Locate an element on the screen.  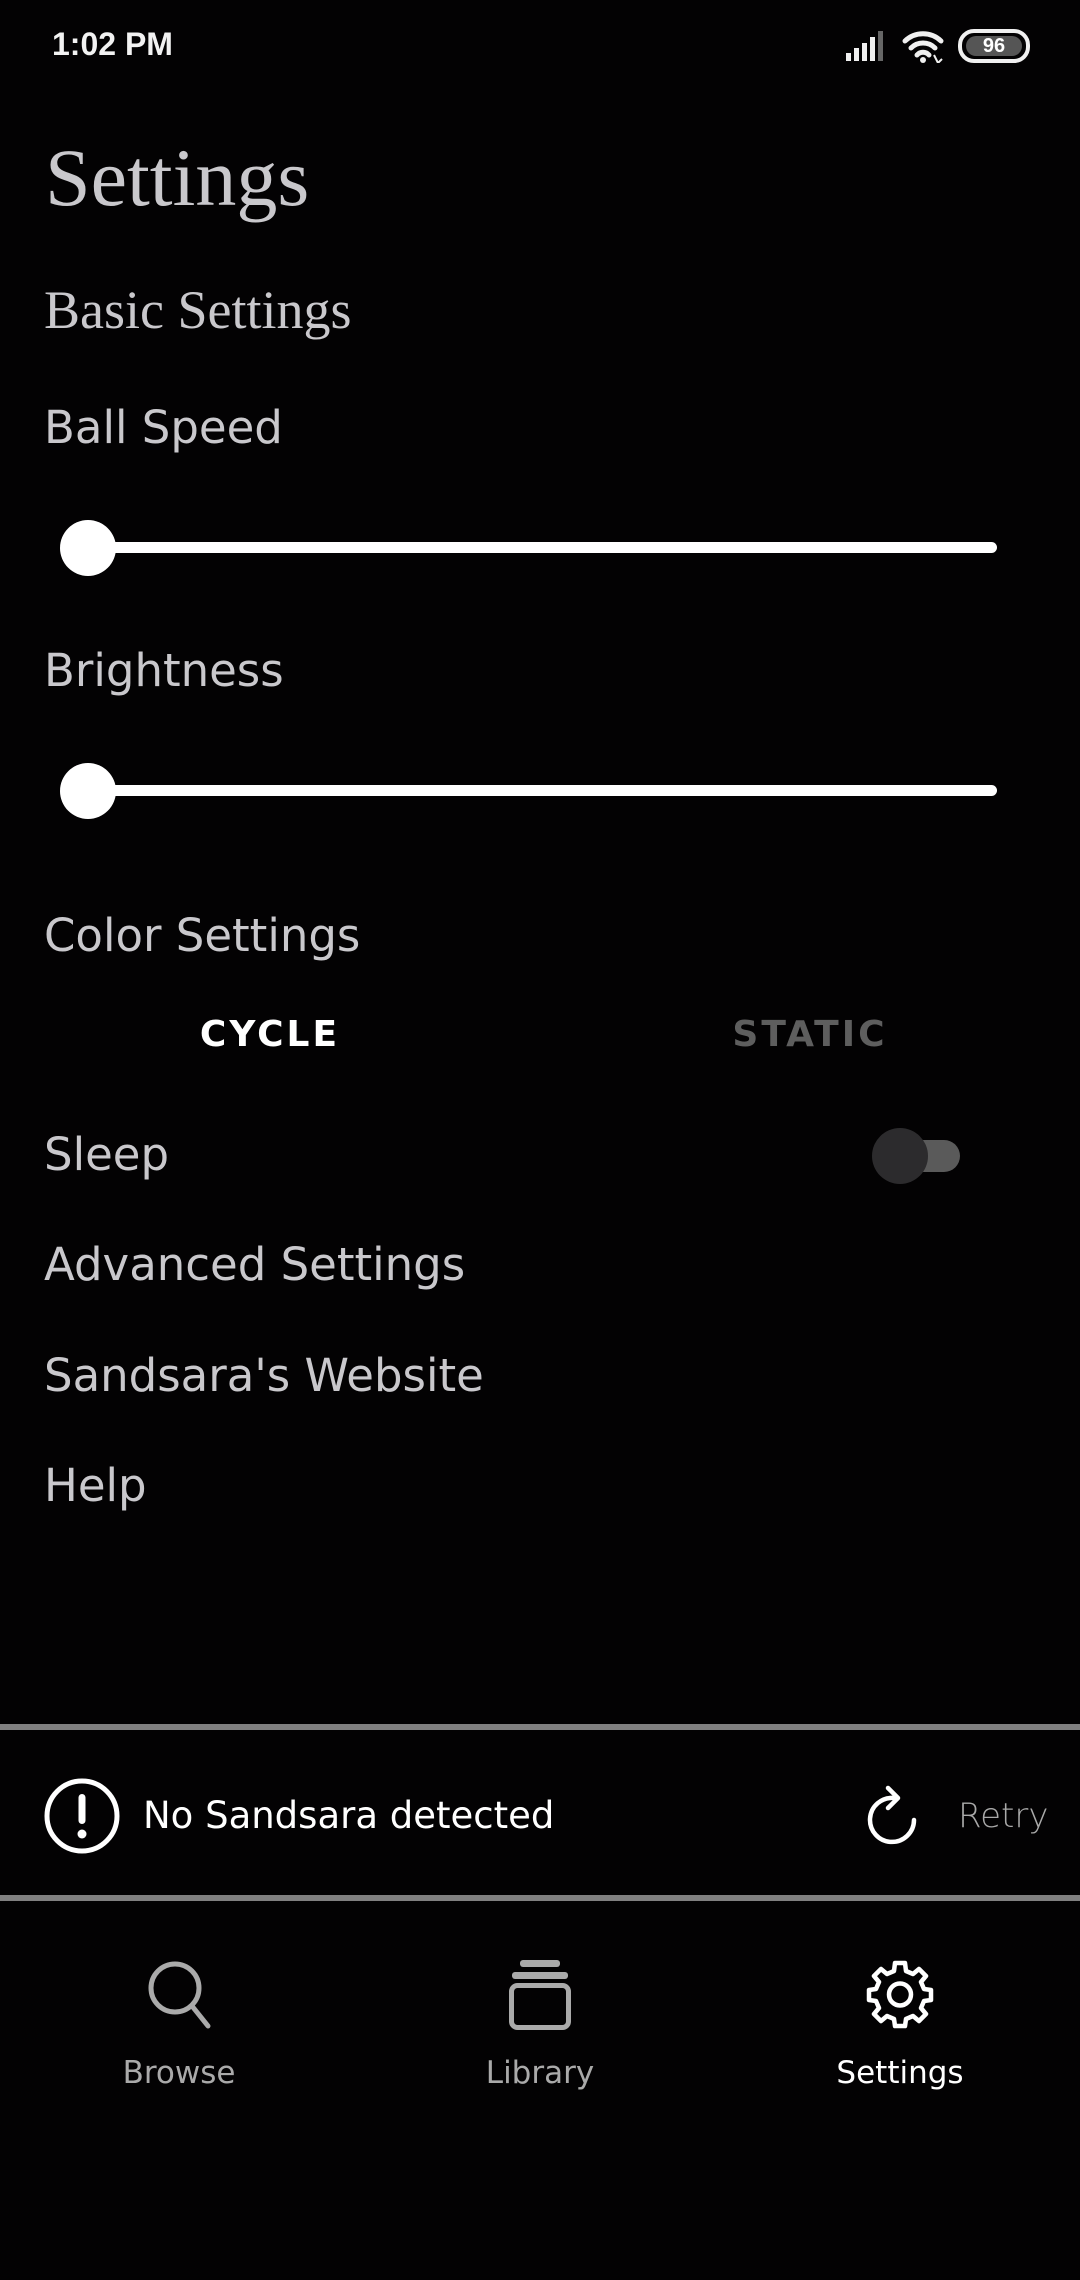
nav-settings-label: Settings is located at coordinates (900, 2073).